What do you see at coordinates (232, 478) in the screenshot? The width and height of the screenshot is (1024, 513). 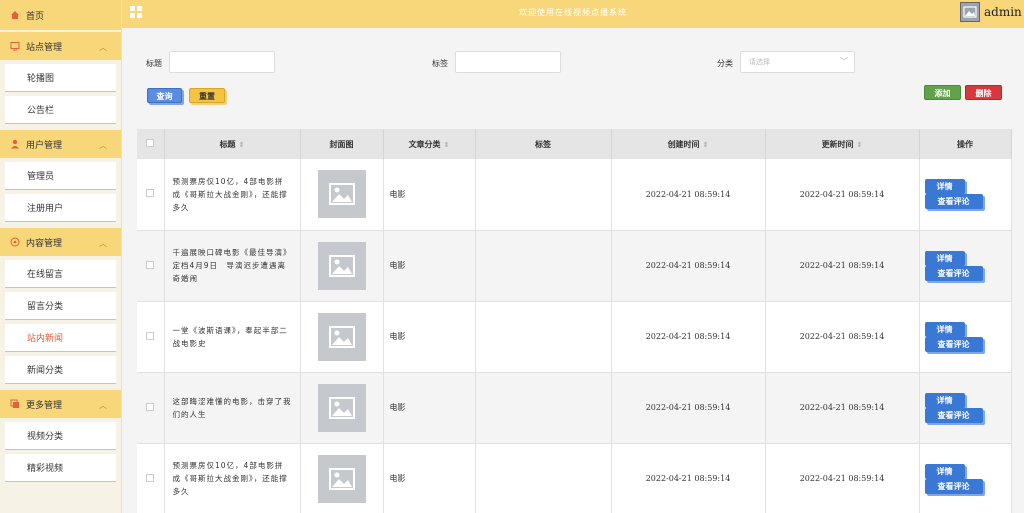 I see `row-title: 预测票房仅10亿，4部电影拼成《哥斯拉大战金刚》，还能撑多久` at bounding box center [232, 478].